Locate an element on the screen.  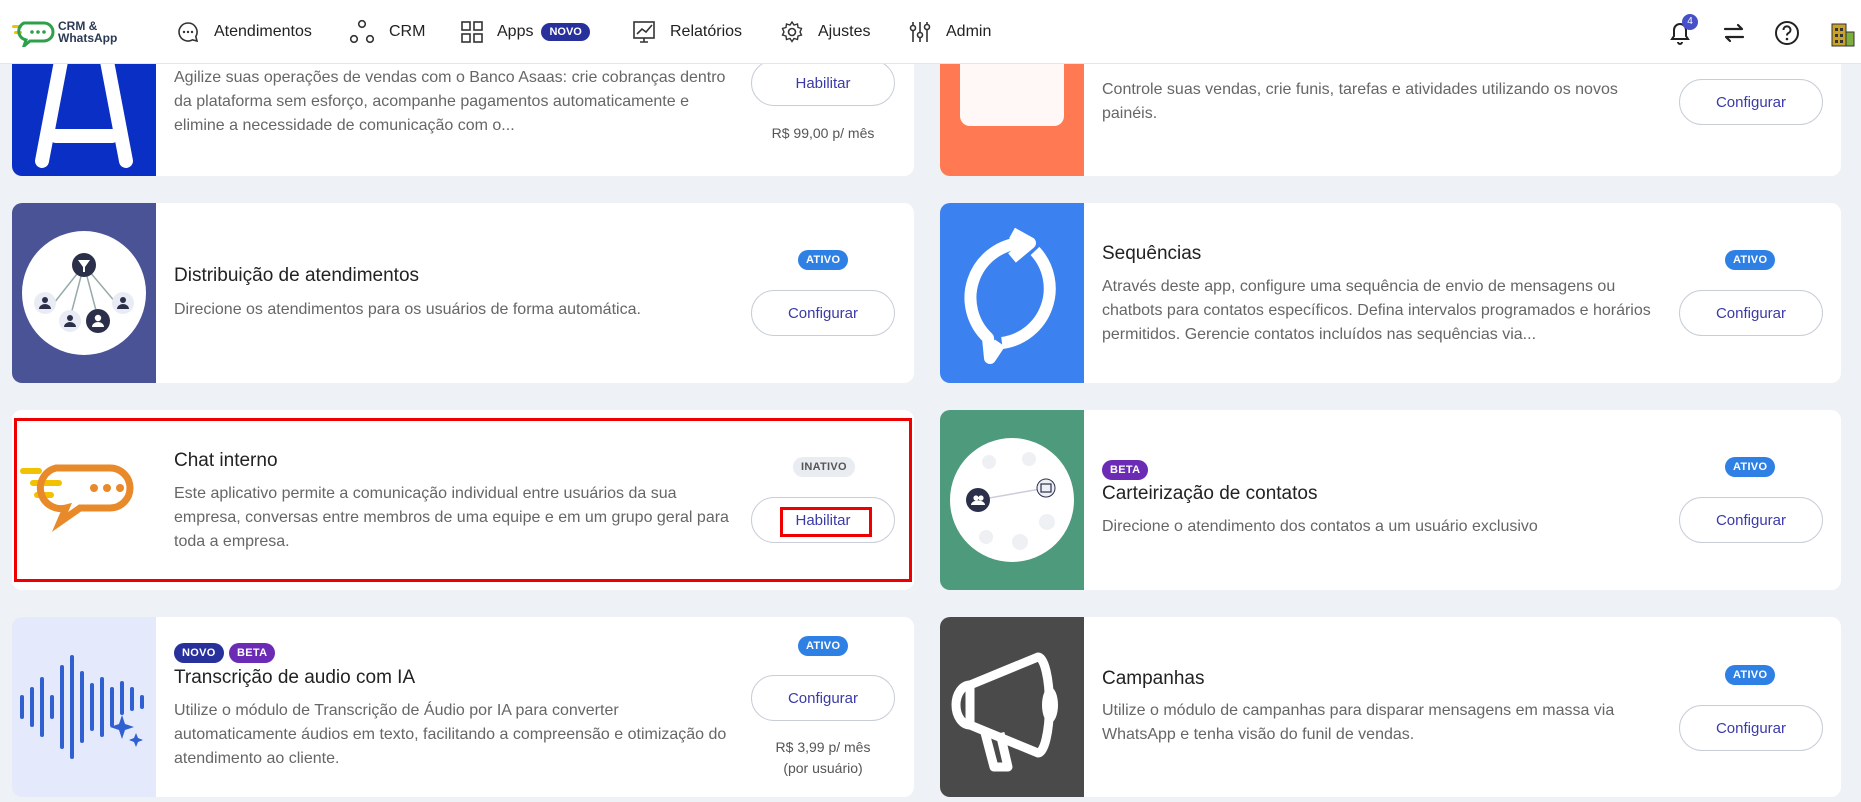
nav-ajustes: Ajustes is located at coordinates (825, 32).